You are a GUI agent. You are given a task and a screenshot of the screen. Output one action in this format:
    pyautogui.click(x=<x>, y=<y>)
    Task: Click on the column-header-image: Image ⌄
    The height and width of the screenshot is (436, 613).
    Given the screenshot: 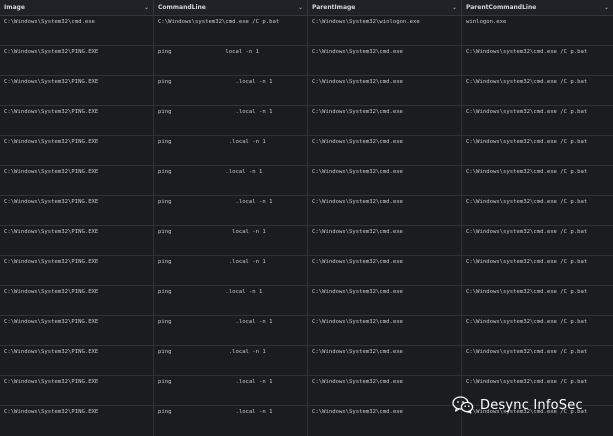 What is the action you would take?
    pyautogui.click(x=77, y=7)
    